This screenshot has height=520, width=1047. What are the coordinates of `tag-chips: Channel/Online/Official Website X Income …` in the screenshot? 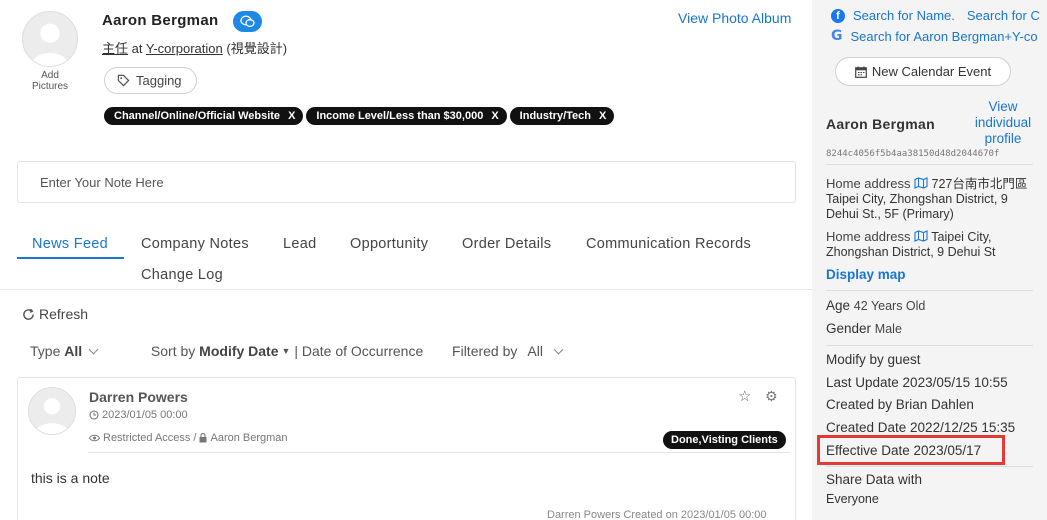 It's located at (359, 116).